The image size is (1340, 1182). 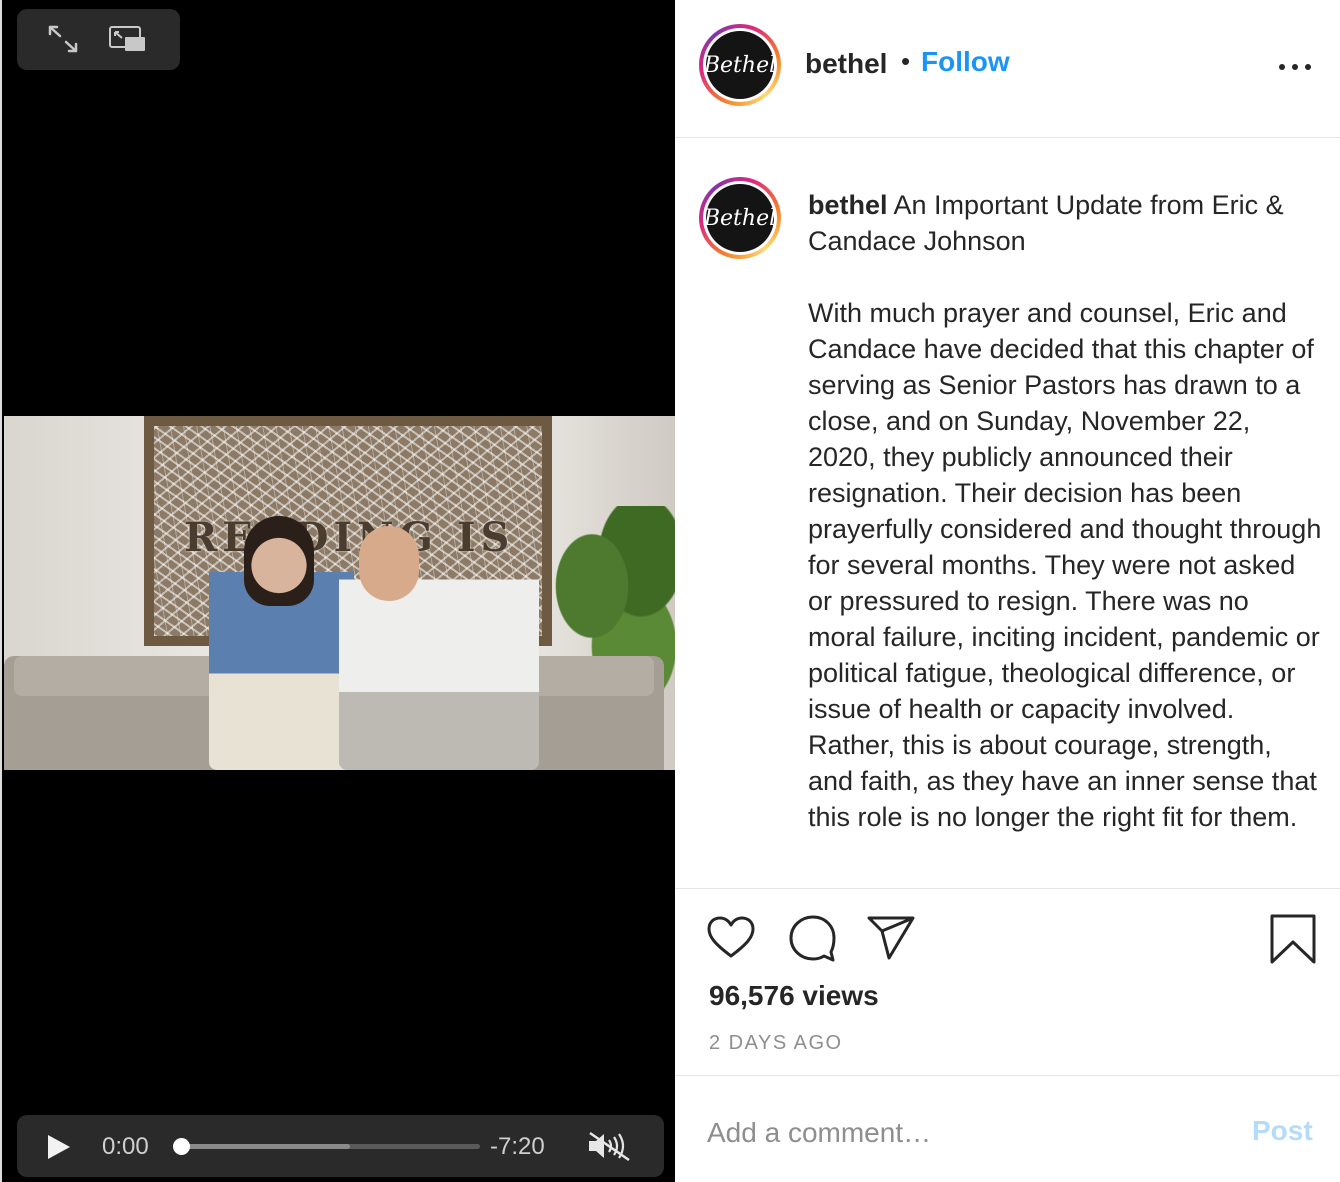 I want to click on picture-in-picture-icon, so click(x=127, y=38).